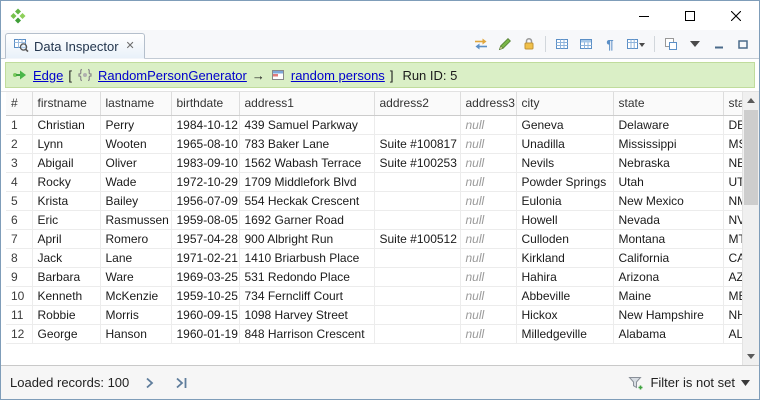 This screenshot has width=760, height=400. Describe the element at coordinates (565, 296) in the screenshot. I see `table-cell: Abbeville` at that location.